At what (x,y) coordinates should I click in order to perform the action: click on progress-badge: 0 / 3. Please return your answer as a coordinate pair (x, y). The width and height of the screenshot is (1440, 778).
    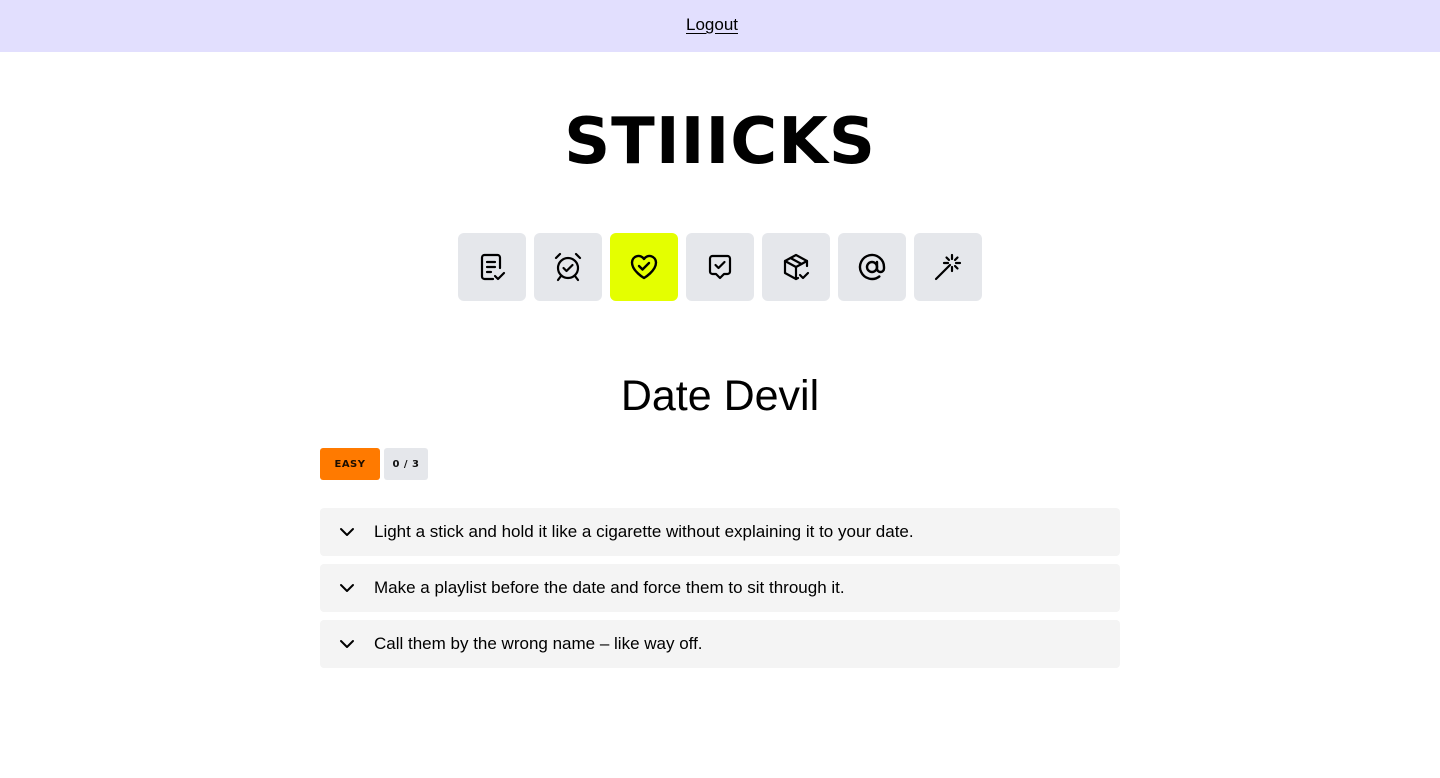
    Looking at the image, I should click on (406, 464).